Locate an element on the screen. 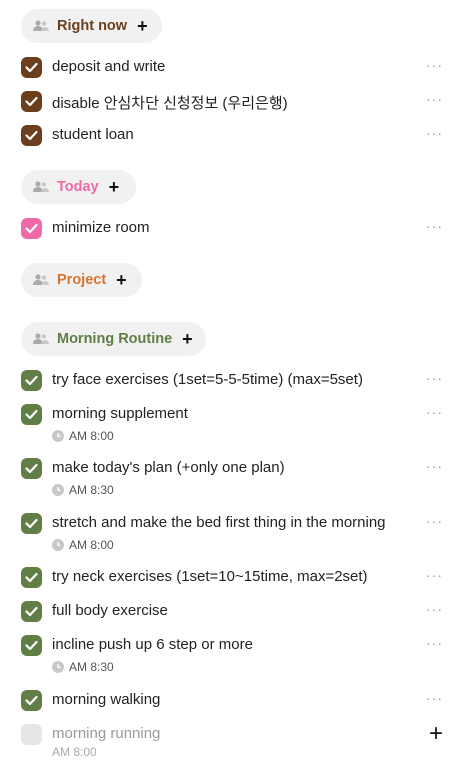 The image size is (465, 771). section-morning-routine: Morning Routine + is located at coordinates (113, 339).